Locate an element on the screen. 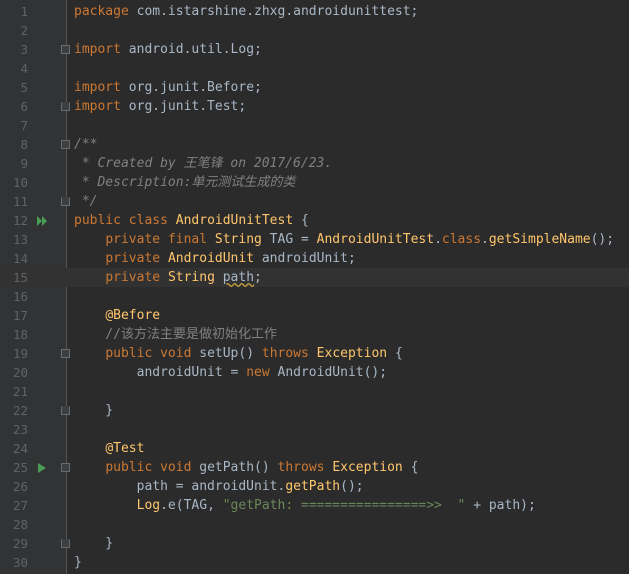  code-token: } is located at coordinates (94, 543).